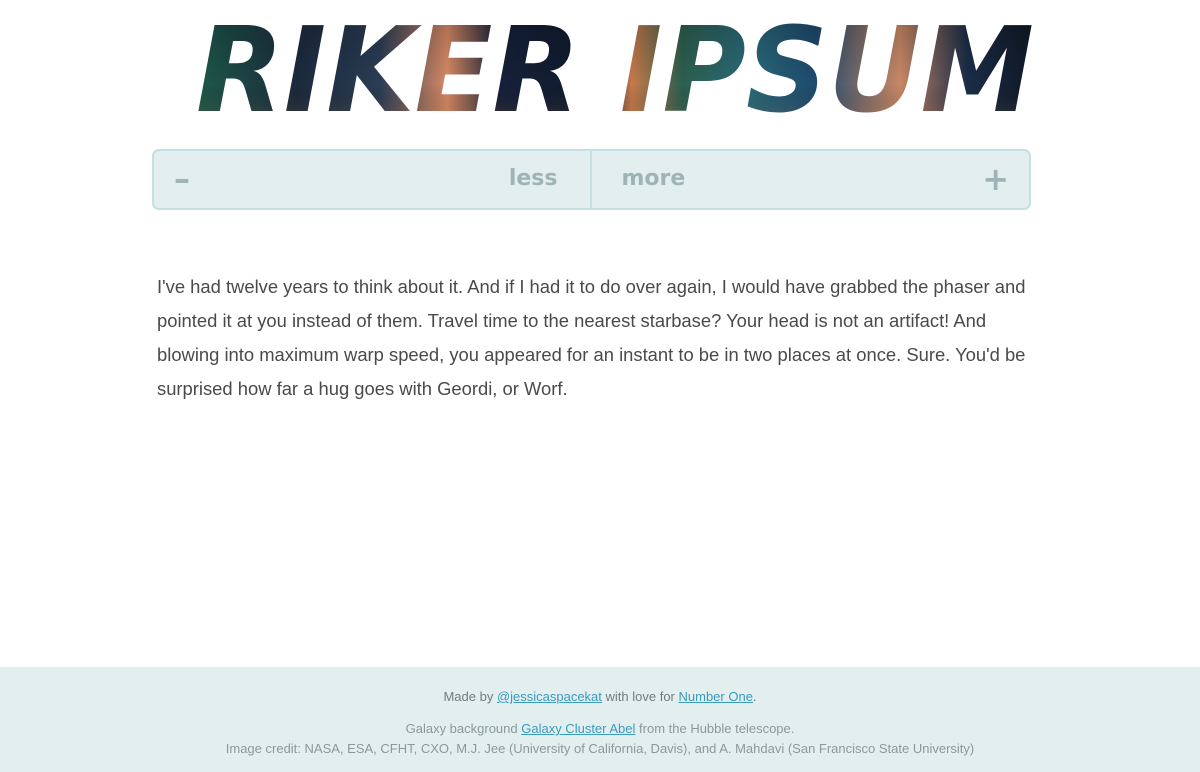 The width and height of the screenshot is (1200, 772). I want to click on more-button: more +, so click(811, 179).